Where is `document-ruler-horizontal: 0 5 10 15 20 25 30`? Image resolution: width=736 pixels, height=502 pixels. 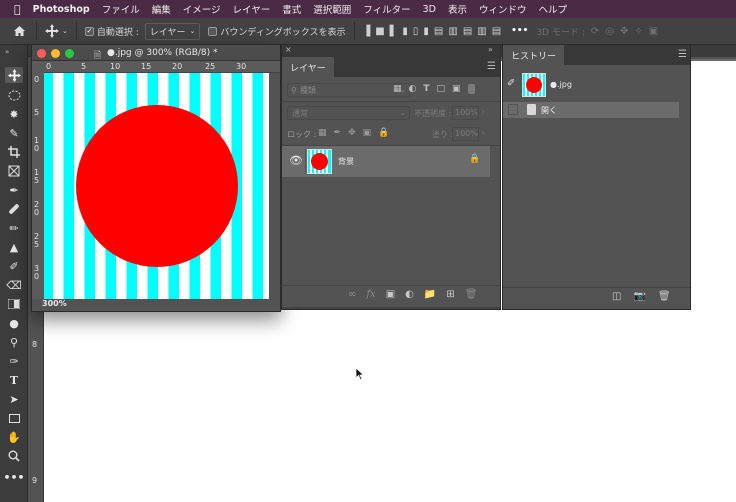
document-ruler-horizontal: 0 5 10 15 20 25 30 is located at coordinates (162, 67).